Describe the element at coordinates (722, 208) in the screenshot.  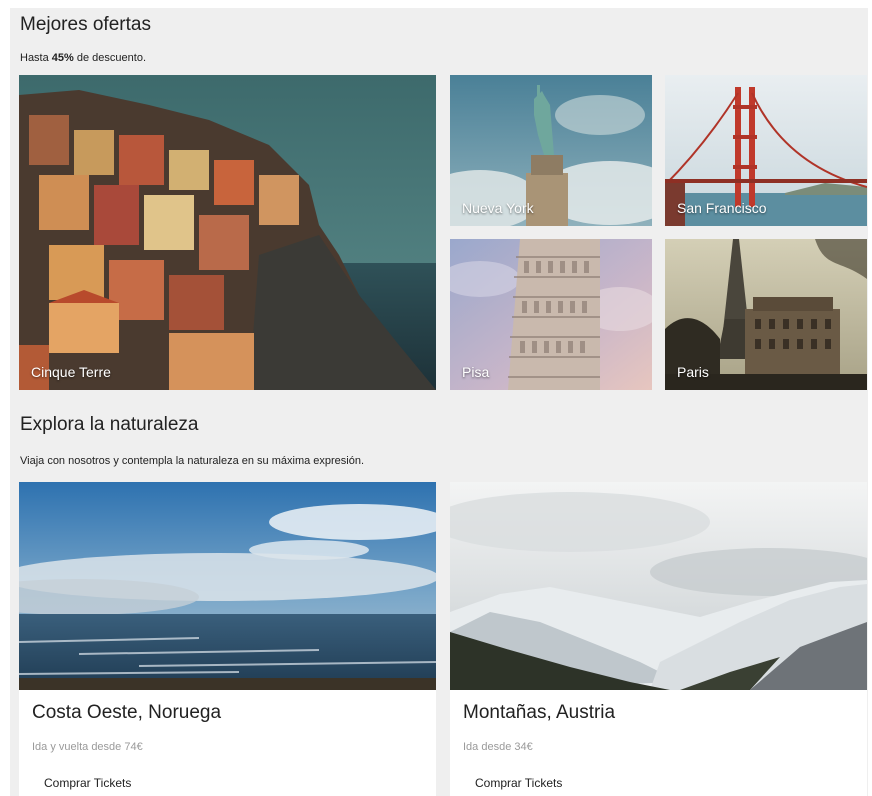
I see `tile-label-san-francisco: San Francisco` at that location.